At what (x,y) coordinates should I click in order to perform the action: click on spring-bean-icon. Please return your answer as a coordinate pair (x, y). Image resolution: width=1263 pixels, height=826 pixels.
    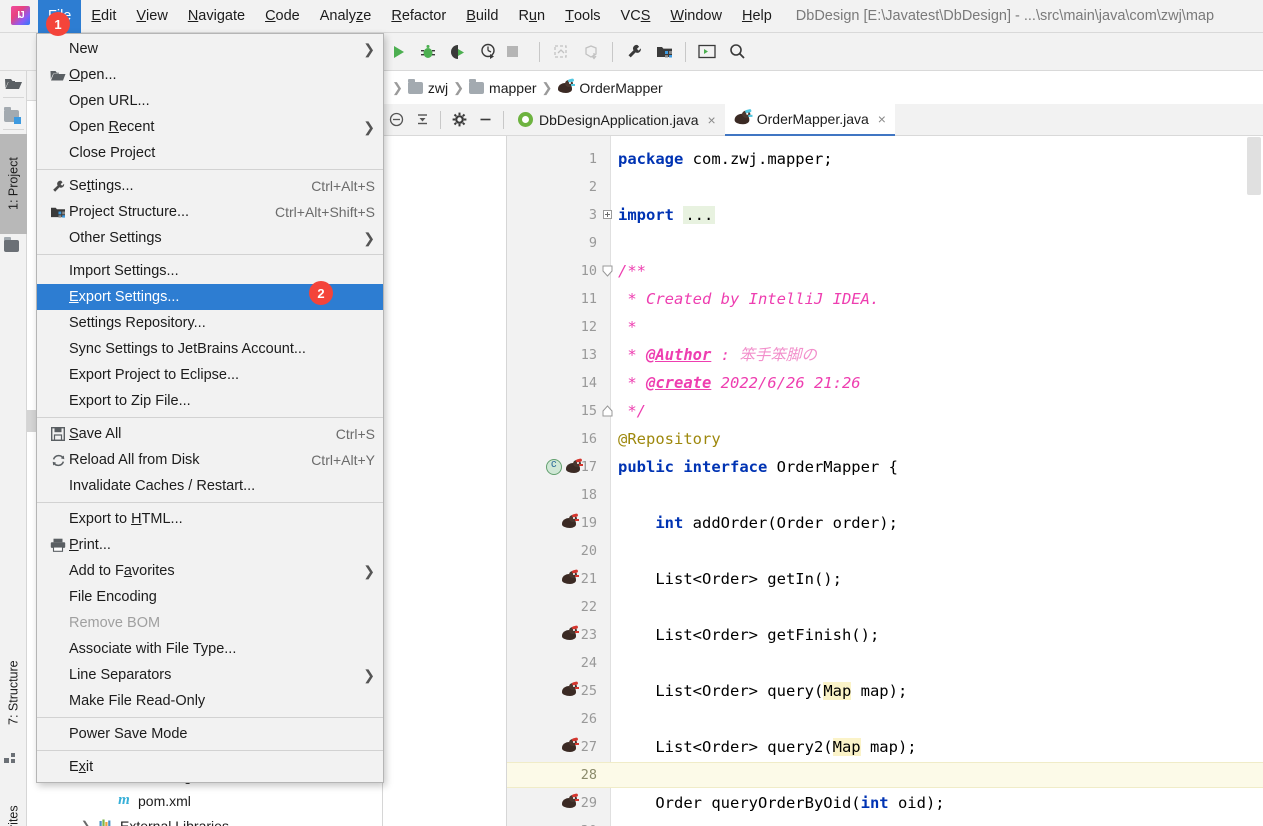
    Looking at the image, I should click on (554, 466).